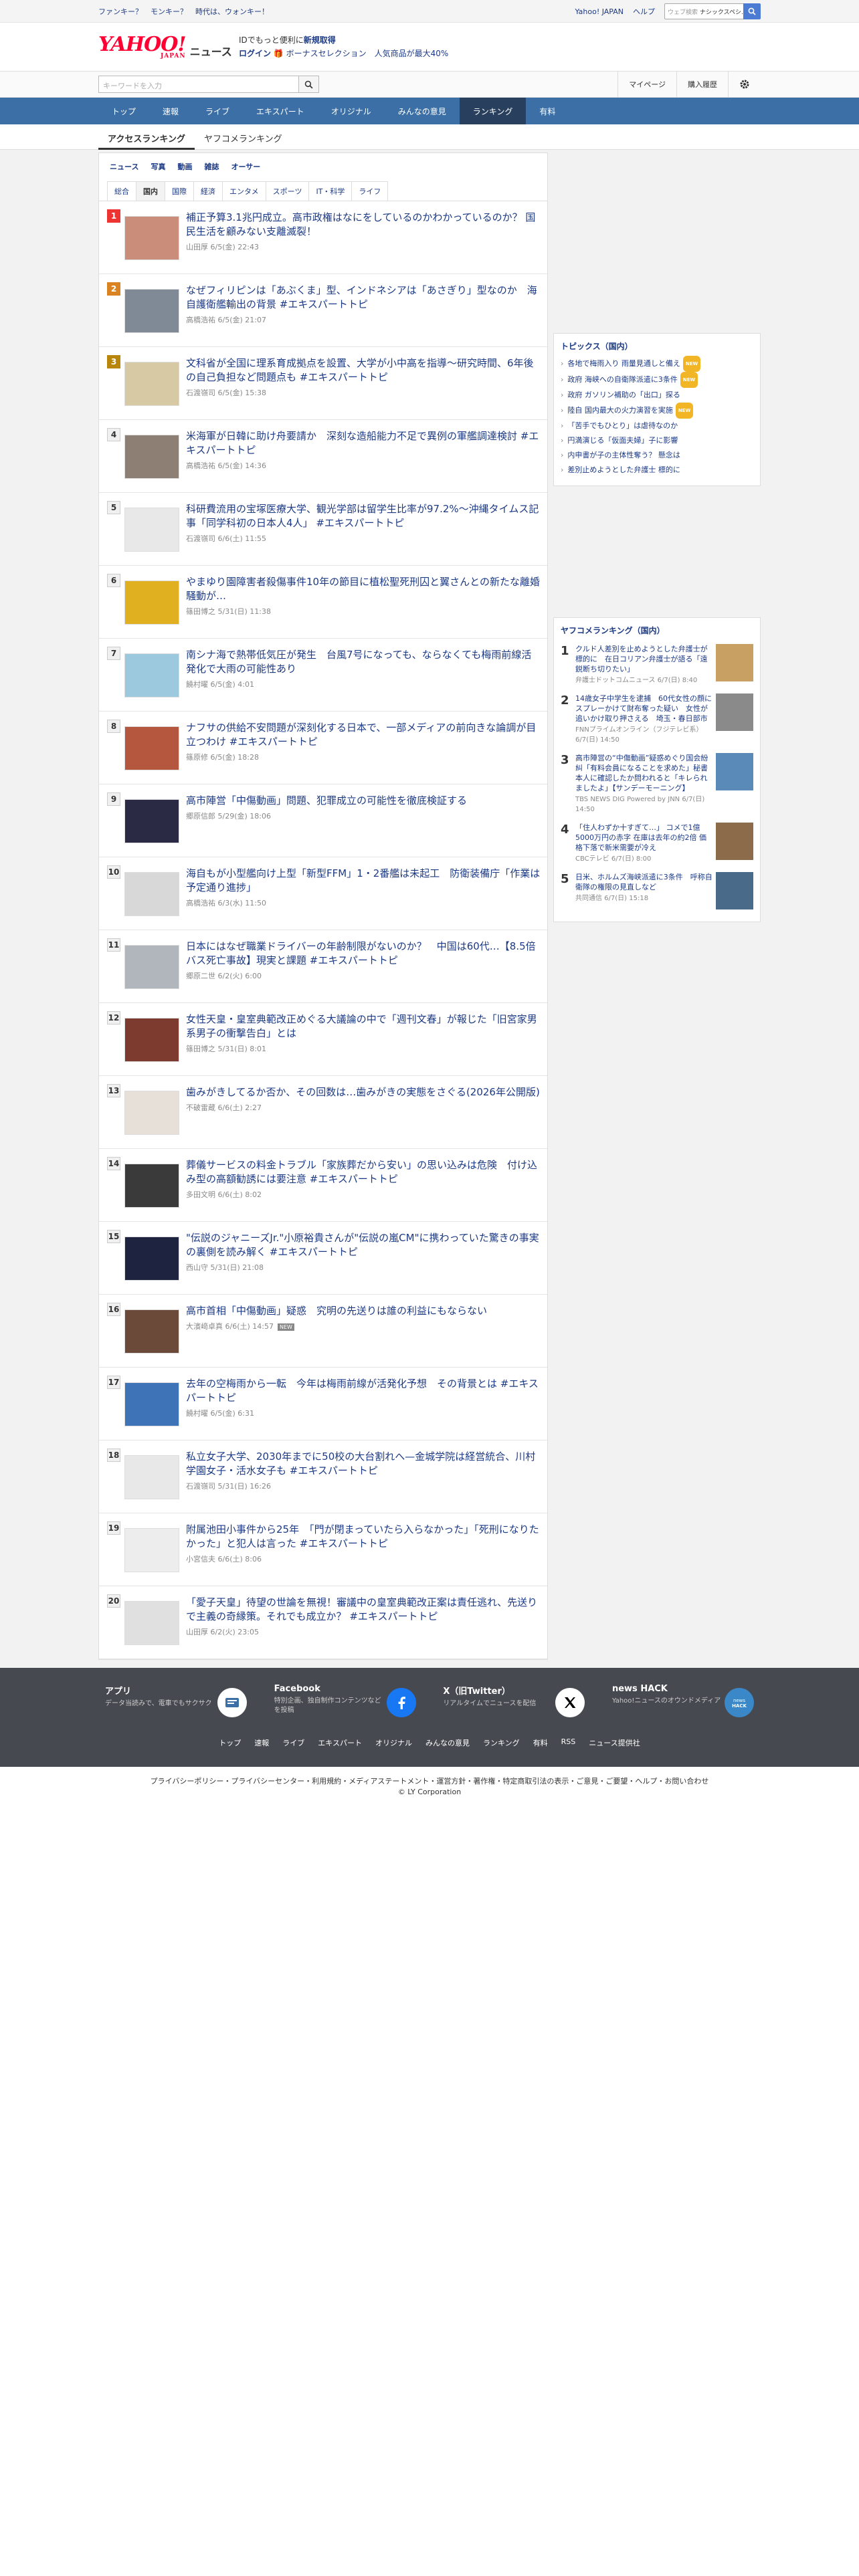 This screenshot has width=859, height=2576. What do you see at coordinates (363, 1311) in the screenshot?
I see `article-title: 高市首相「中傷動画」疑惑 究明の先送りは誰の利益にもならない` at bounding box center [363, 1311].